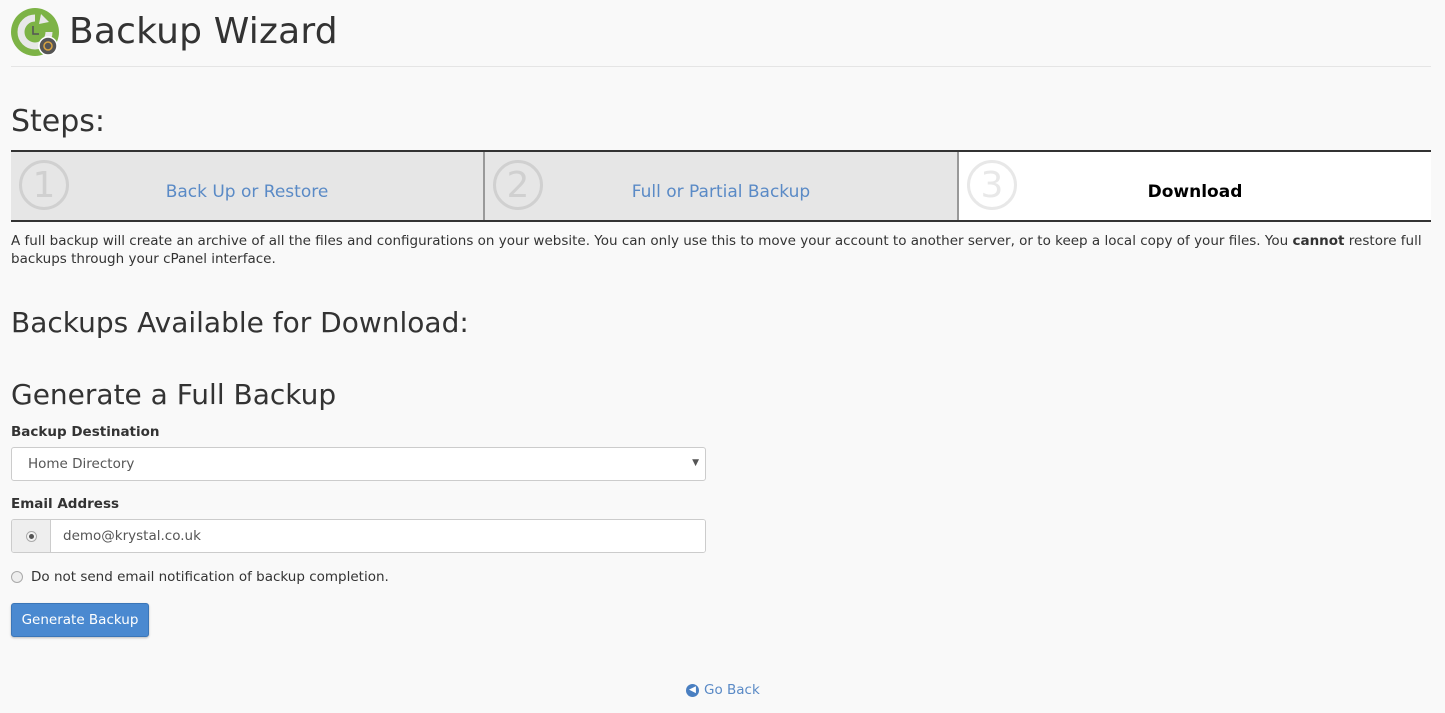  I want to click on backup-destination-value: Home Directory, so click(81, 464).